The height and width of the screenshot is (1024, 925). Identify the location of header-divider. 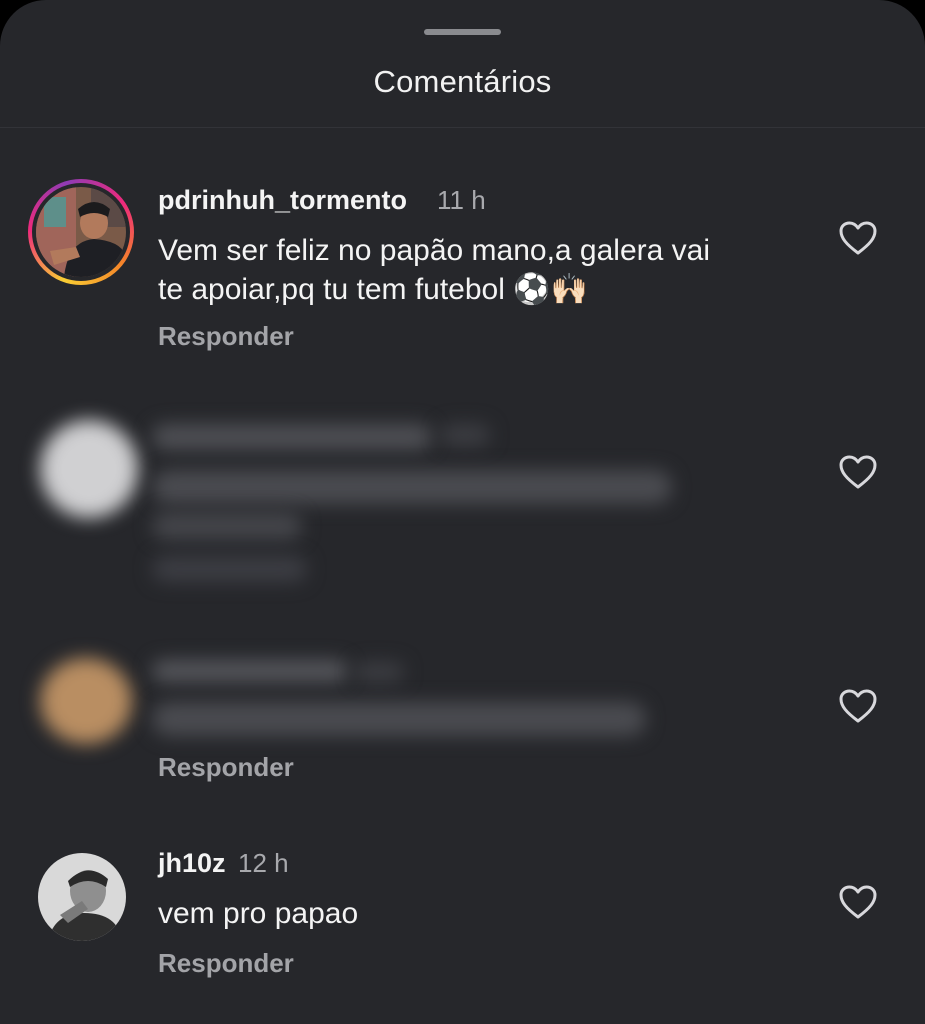
(462, 127).